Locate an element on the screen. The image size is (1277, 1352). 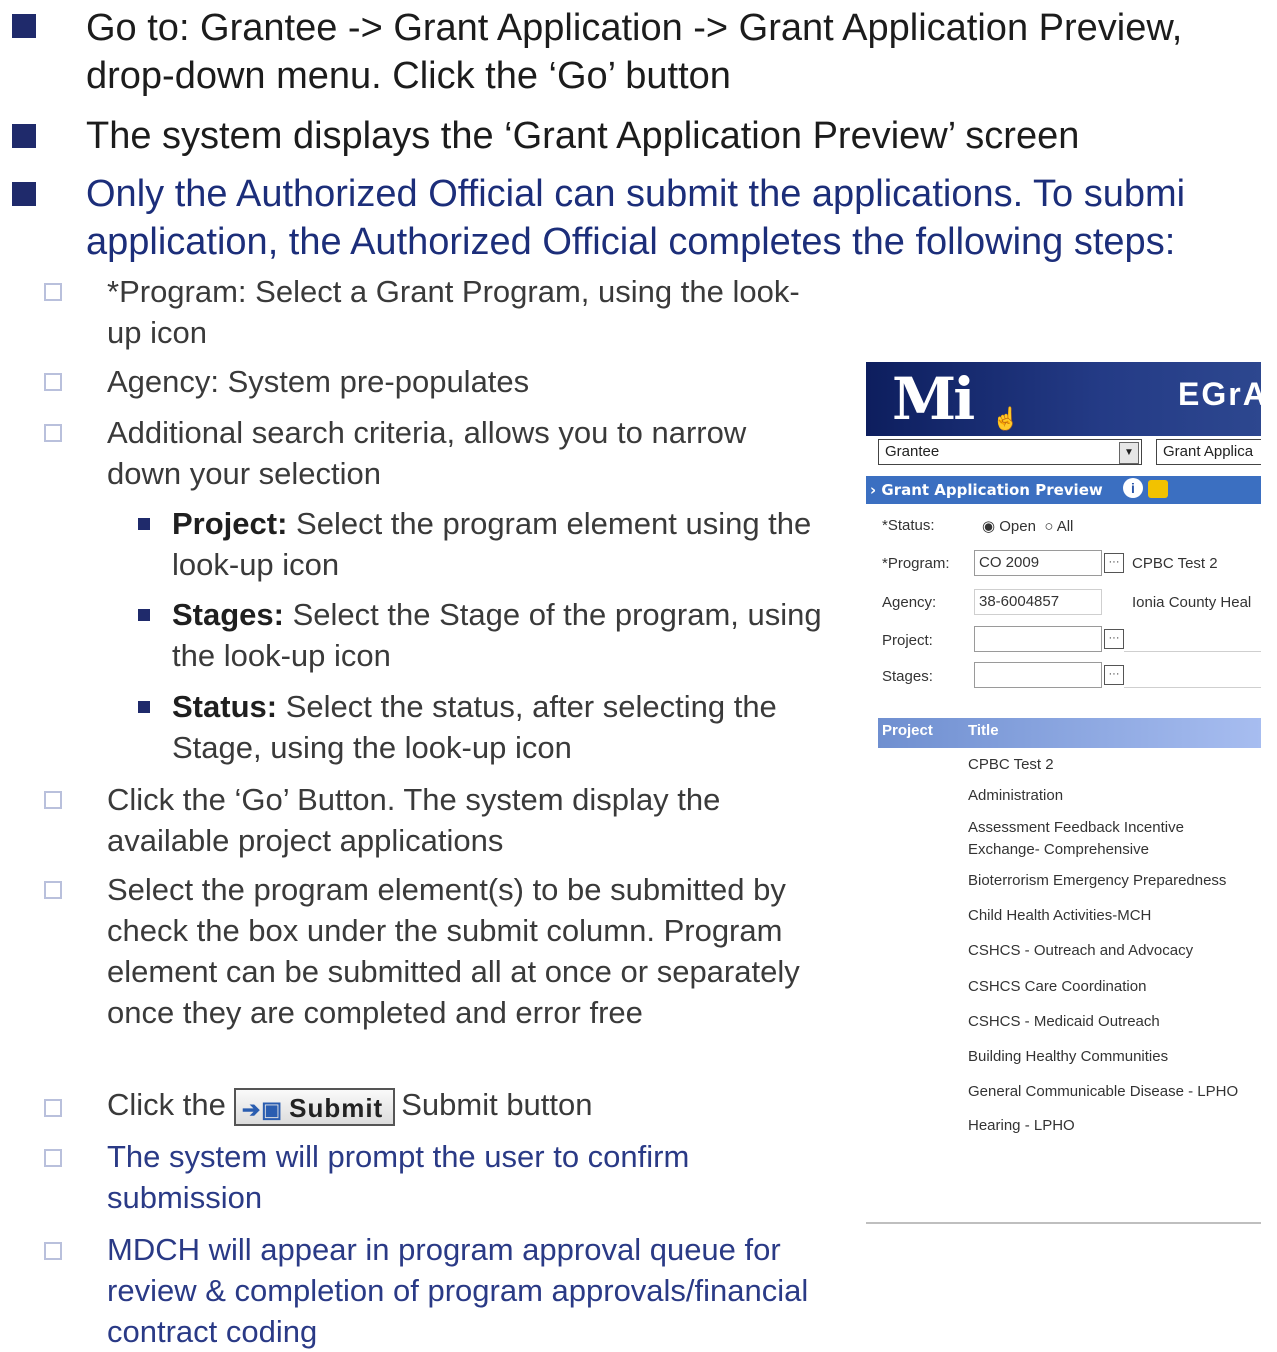
radio-all-label: All is located at coordinates (1065, 526).